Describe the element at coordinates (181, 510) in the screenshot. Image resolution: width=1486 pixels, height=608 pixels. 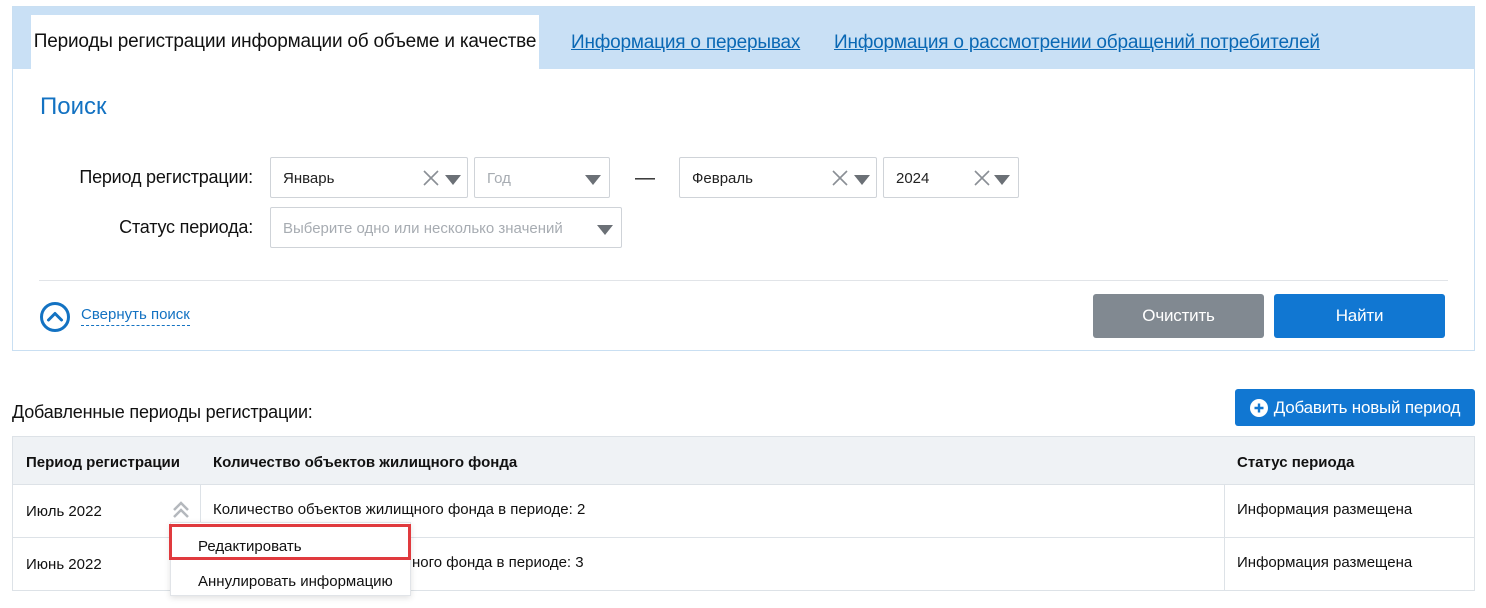
I see `double-chevron-up-icon` at that location.